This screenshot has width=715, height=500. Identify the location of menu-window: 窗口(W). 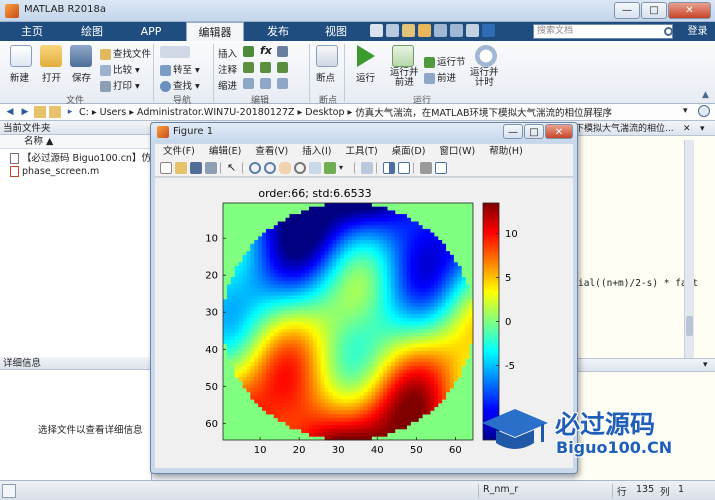
(457, 151).